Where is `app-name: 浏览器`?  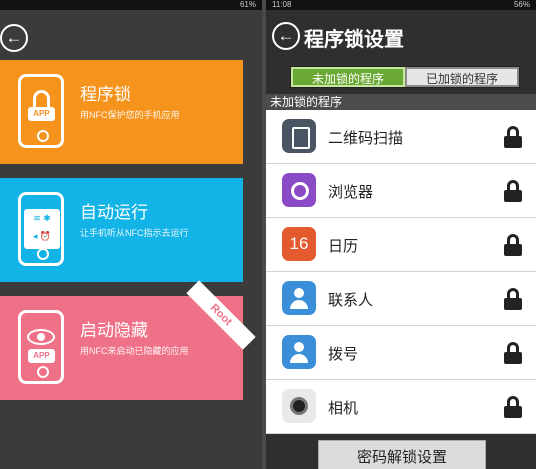 app-name: 浏览器 is located at coordinates (351, 192).